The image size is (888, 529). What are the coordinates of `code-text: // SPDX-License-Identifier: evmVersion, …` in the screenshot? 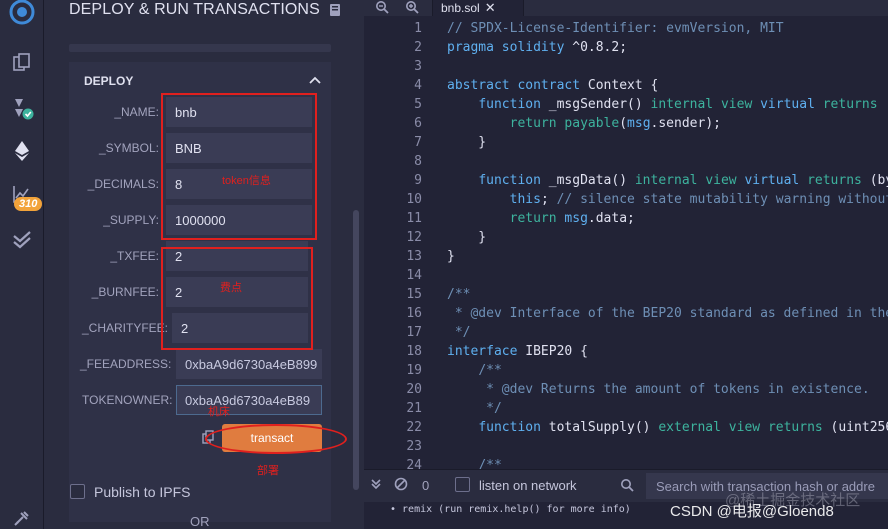 It's located at (615, 28).